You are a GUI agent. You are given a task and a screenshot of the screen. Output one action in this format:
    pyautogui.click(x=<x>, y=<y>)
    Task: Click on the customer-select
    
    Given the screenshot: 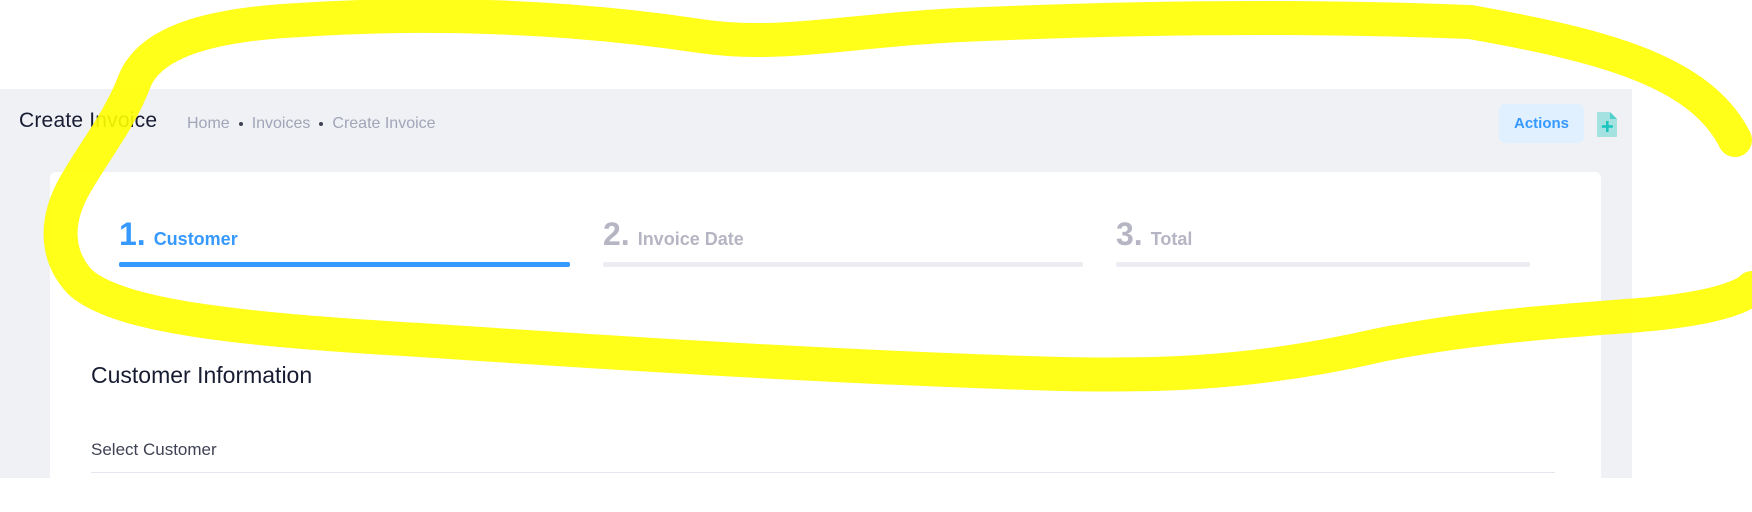 What is the action you would take?
    pyautogui.click(x=823, y=492)
    